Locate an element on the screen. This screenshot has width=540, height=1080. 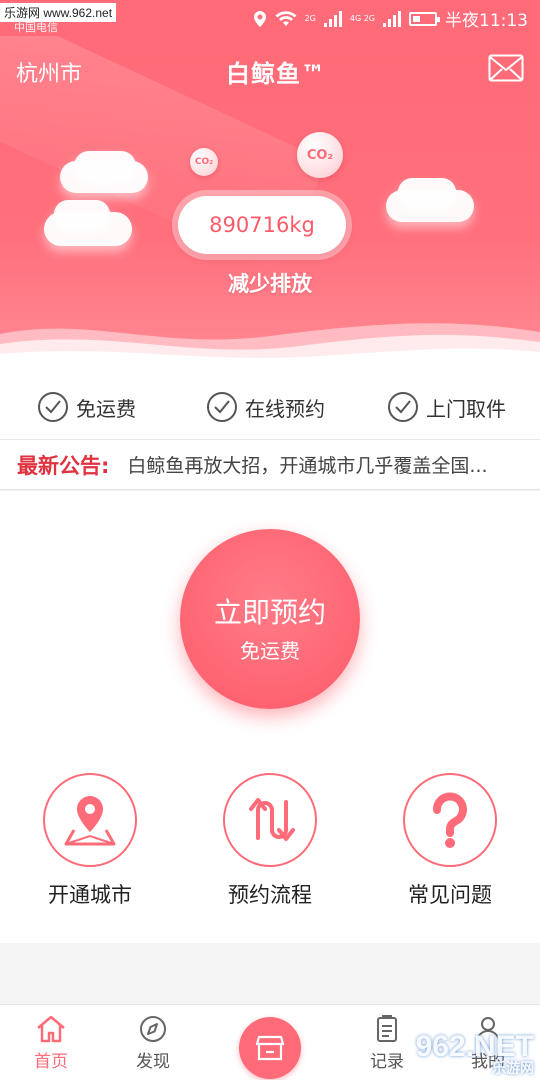
network-type-1: 2G is located at coordinates (310, 18).